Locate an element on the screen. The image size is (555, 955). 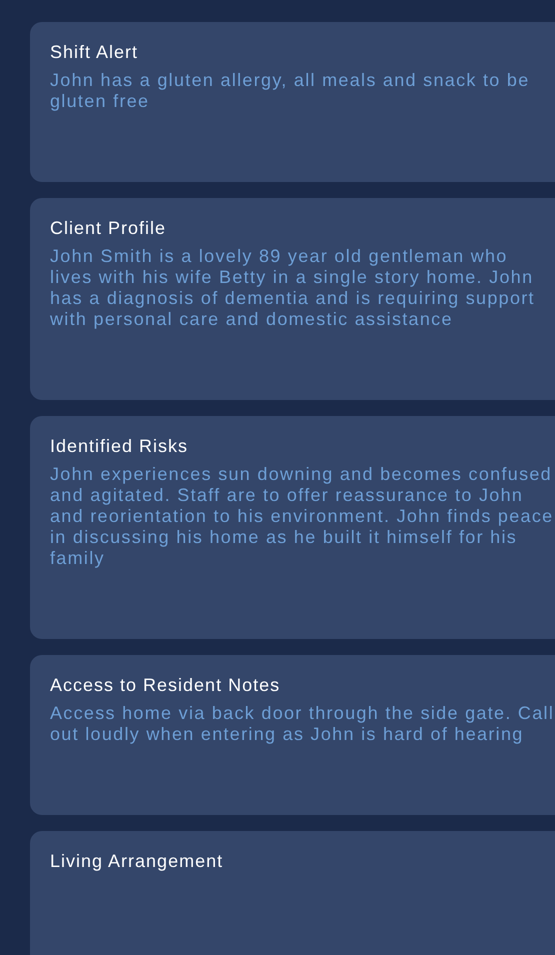
card-title: Living Arrangement is located at coordinates (137, 861).